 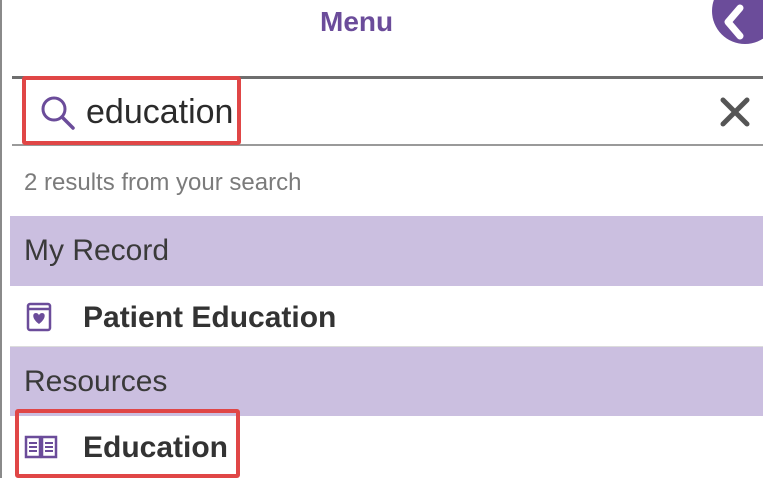 I want to click on panel-left-border, so click(x=1, y=239).